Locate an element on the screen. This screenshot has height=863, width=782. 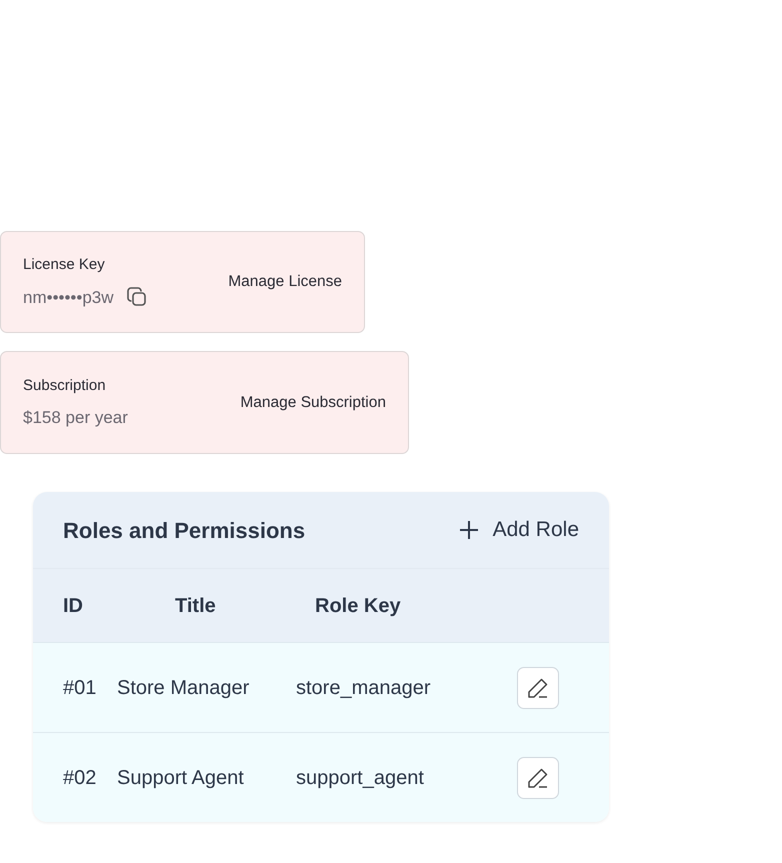
card-label: License Key is located at coordinates (64, 265).